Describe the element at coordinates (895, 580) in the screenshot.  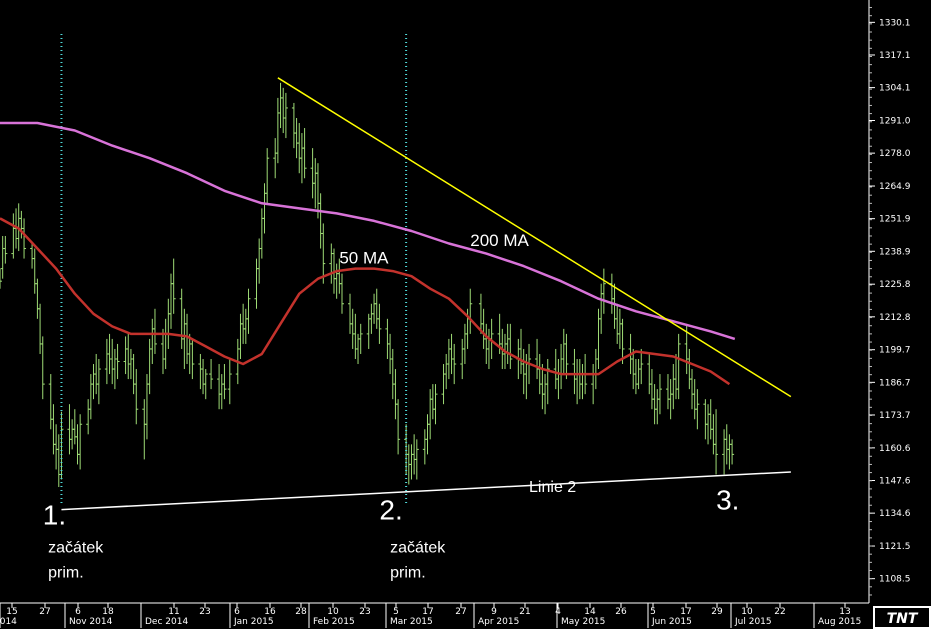
I see `y-tick-label: 1108.5` at that location.